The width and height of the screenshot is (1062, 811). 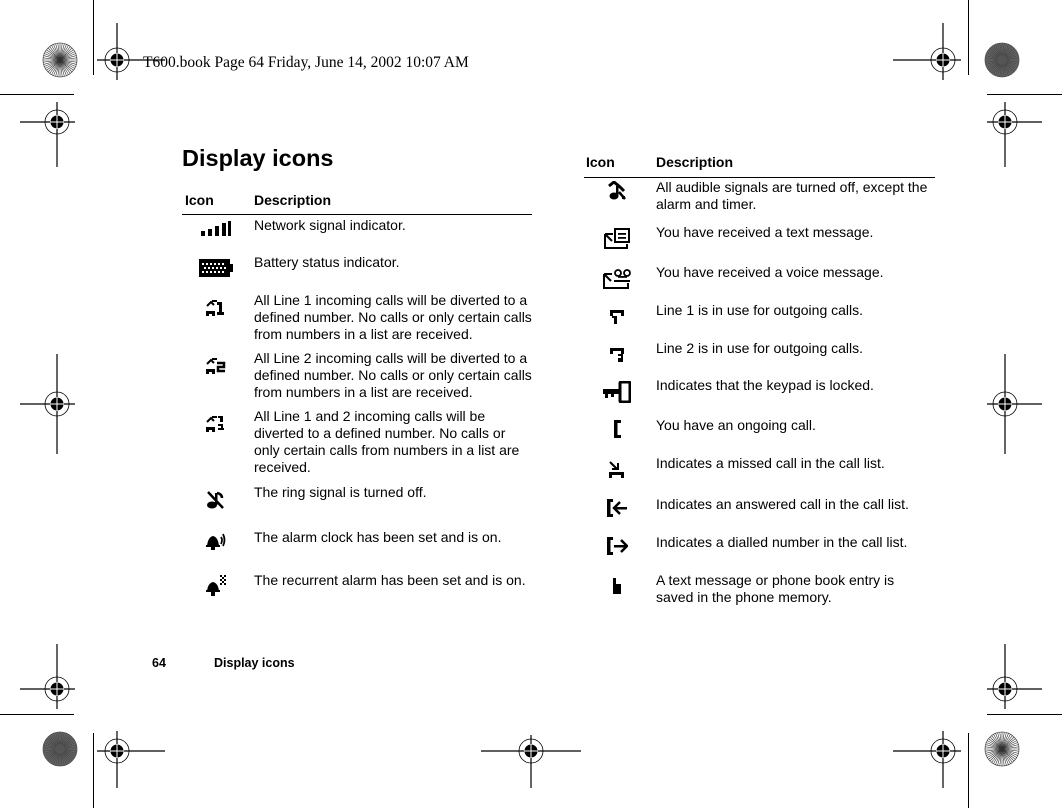 I want to click on icon-description: Indicates that the keypad is locked., so click(x=765, y=385).